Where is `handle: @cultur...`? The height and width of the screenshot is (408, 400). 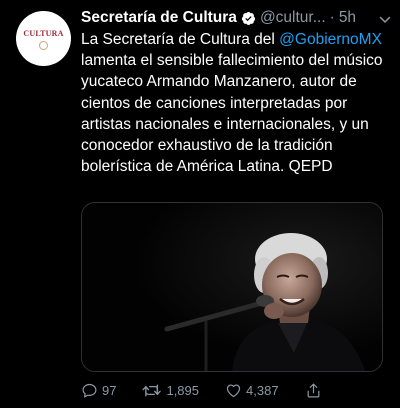 handle: @cultur... is located at coordinates (293, 18).